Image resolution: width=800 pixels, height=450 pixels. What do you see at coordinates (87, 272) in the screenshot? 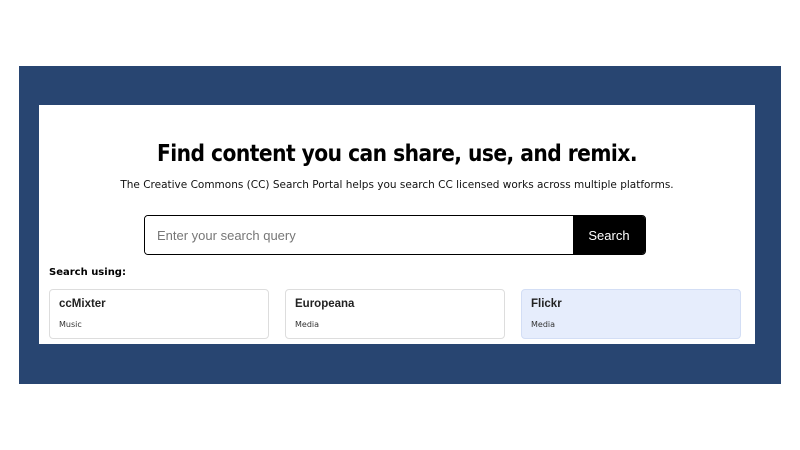
I see `search-using-label: Search using:` at bounding box center [87, 272].